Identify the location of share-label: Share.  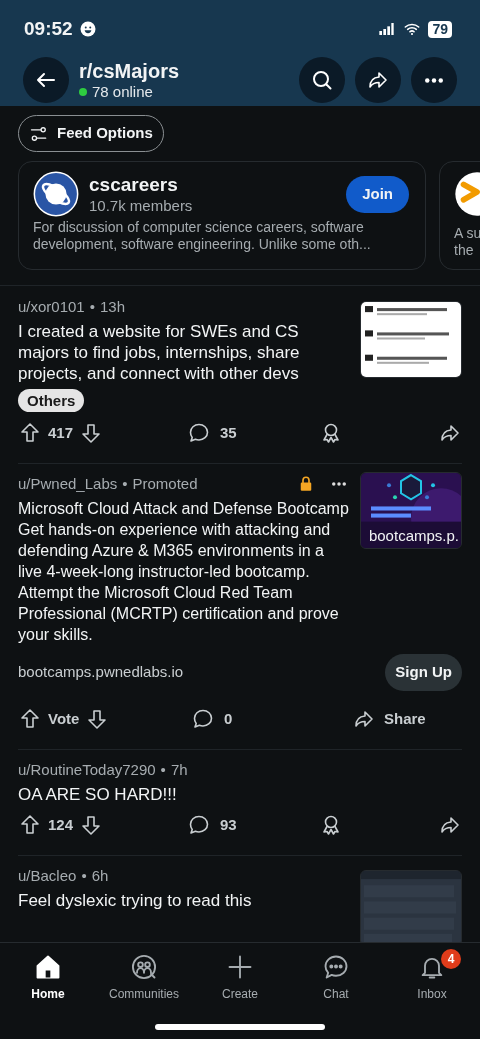
(405, 718).